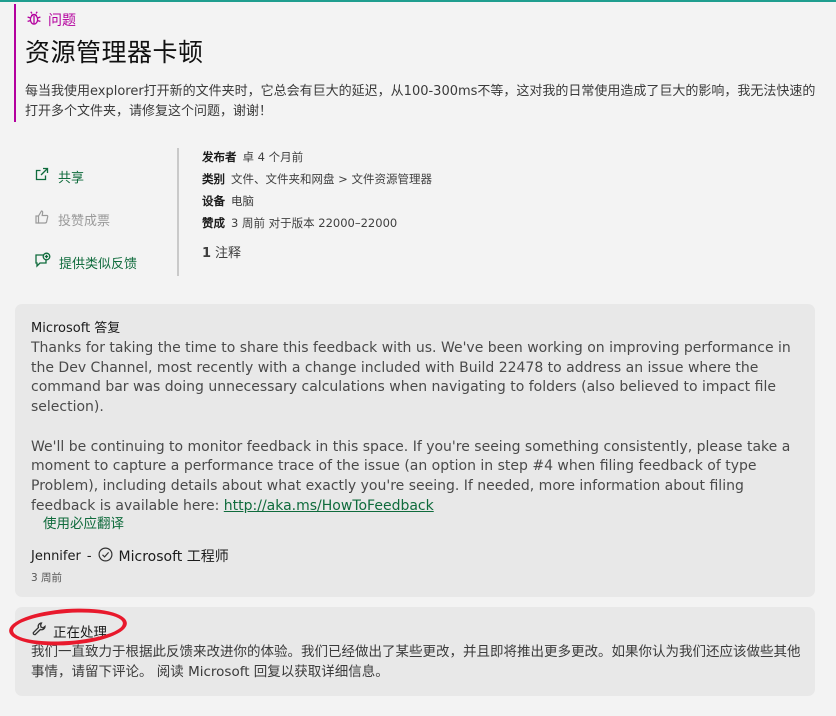 The height and width of the screenshot is (716, 836). I want to click on author-role: Microsoft 工程师, so click(173, 557).